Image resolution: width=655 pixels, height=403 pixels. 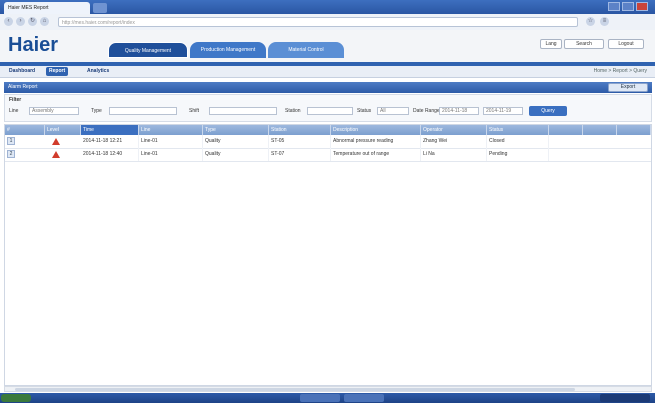 What do you see at coordinates (11, 154) in the screenshot?
I see `row-number: 2` at bounding box center [11, 154].